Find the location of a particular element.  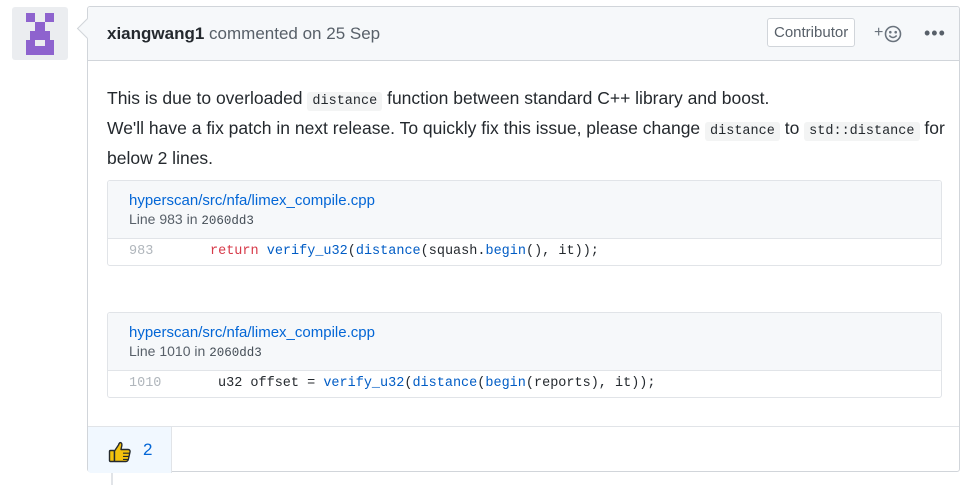

reactions-bar: 2 is located at coordinates (523, 449).